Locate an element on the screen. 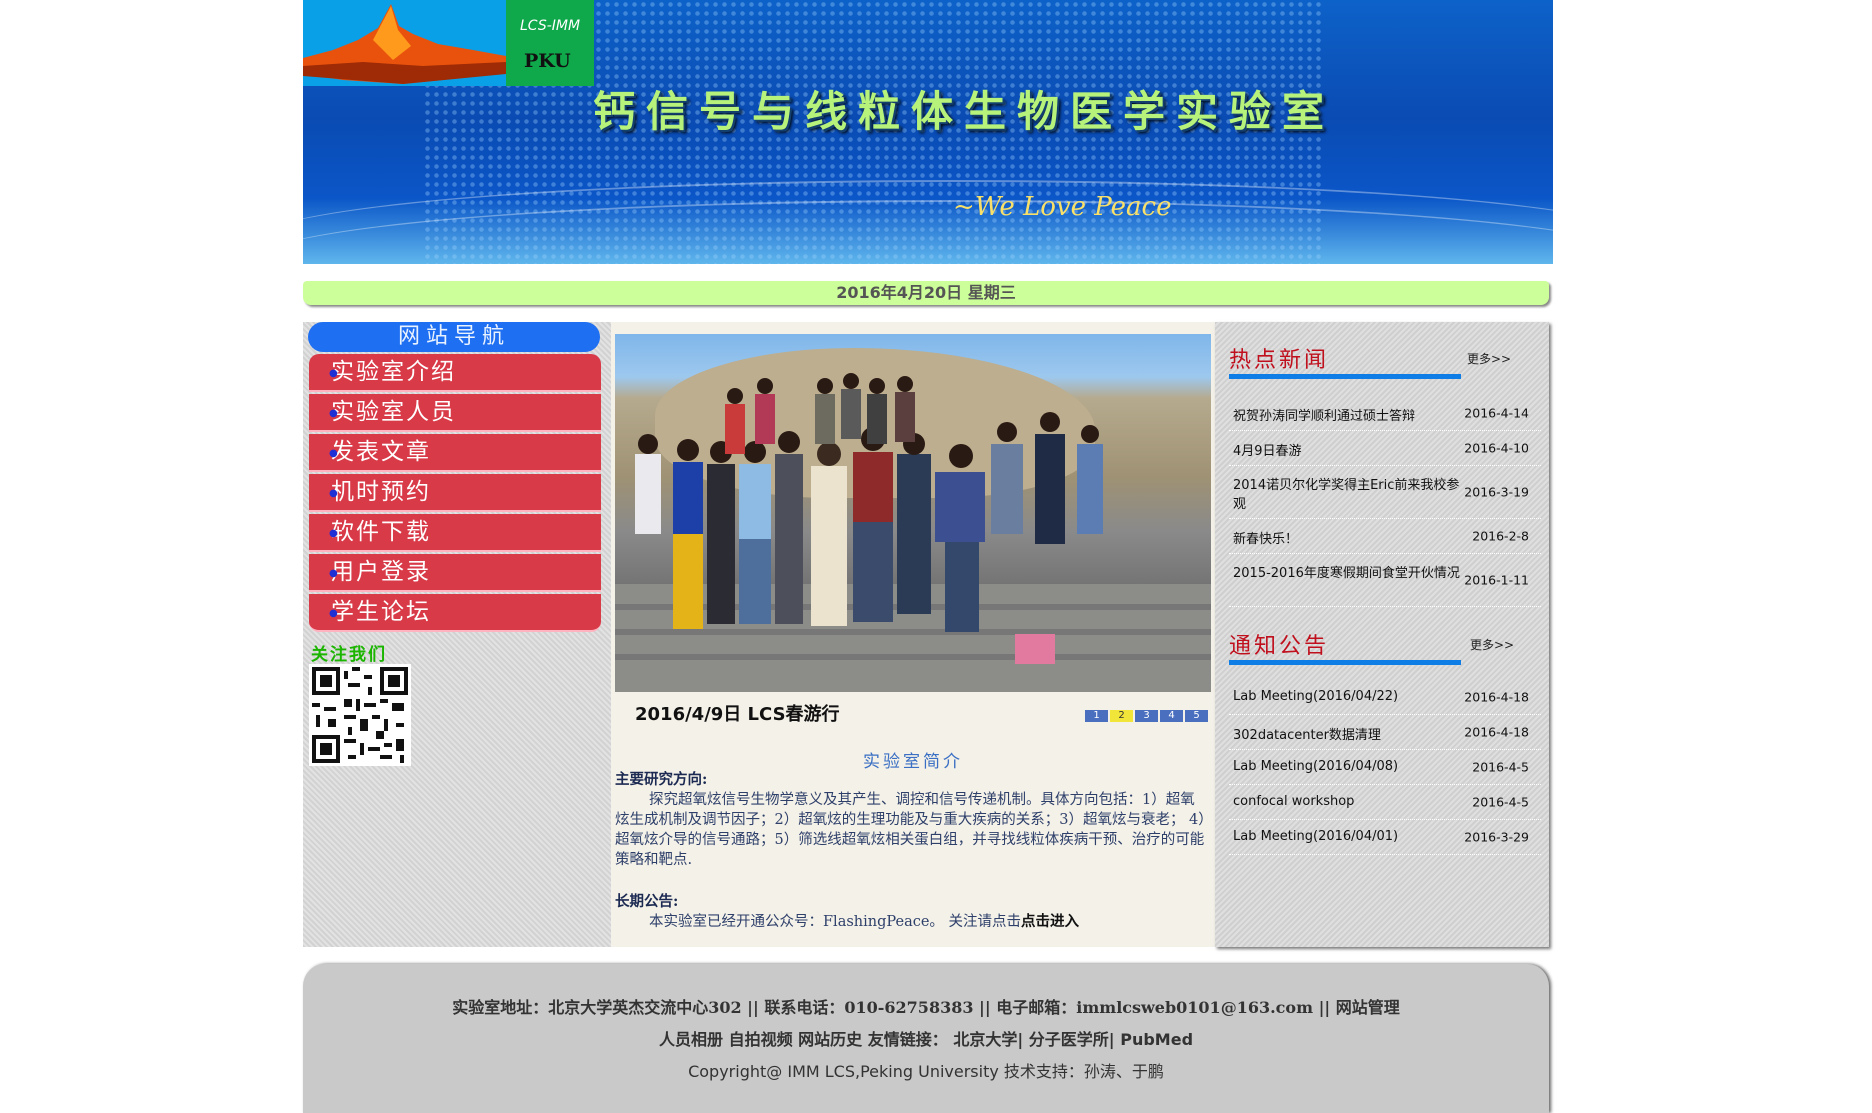 This screenshot has height=1113, width=1872. notice-title: Lab Meeting(2016/04/22) is located at coordinates (1316, 696).